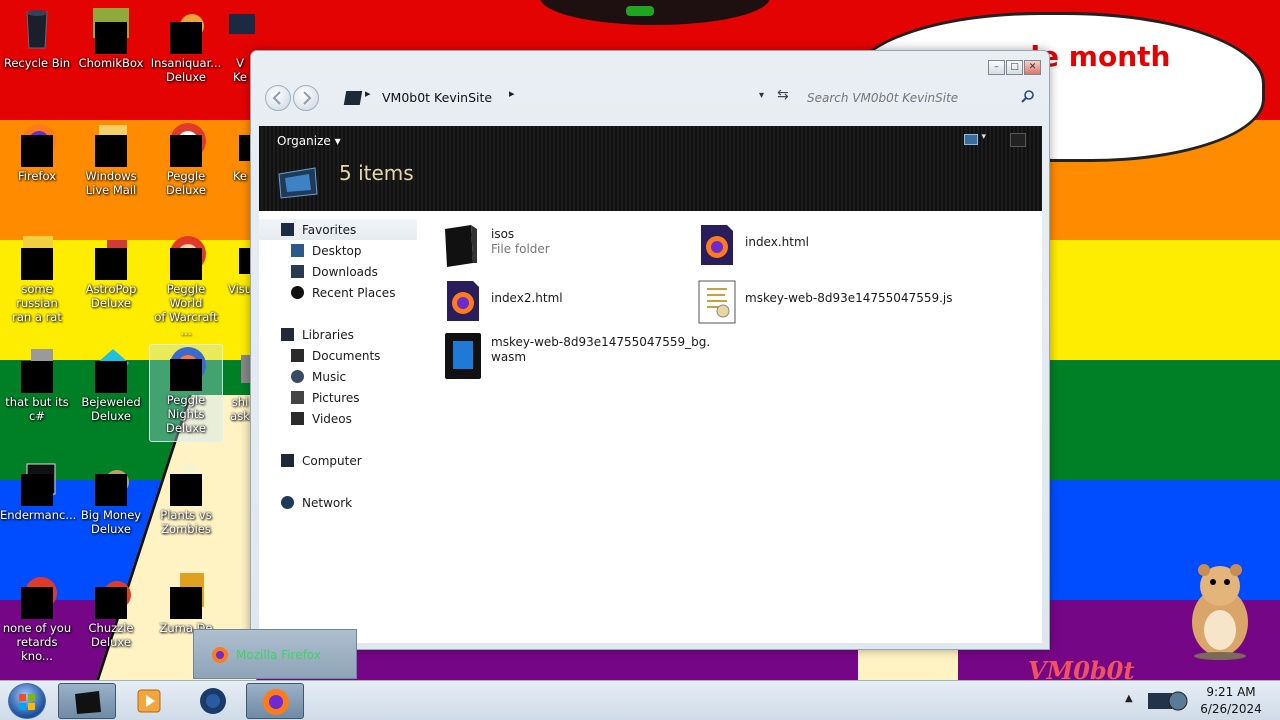 This screenshot has width=1280, height=720. What do you see at coordinates (297, 376) in the screenshot?
I see `music-icon` at bounding box center [297, 376].